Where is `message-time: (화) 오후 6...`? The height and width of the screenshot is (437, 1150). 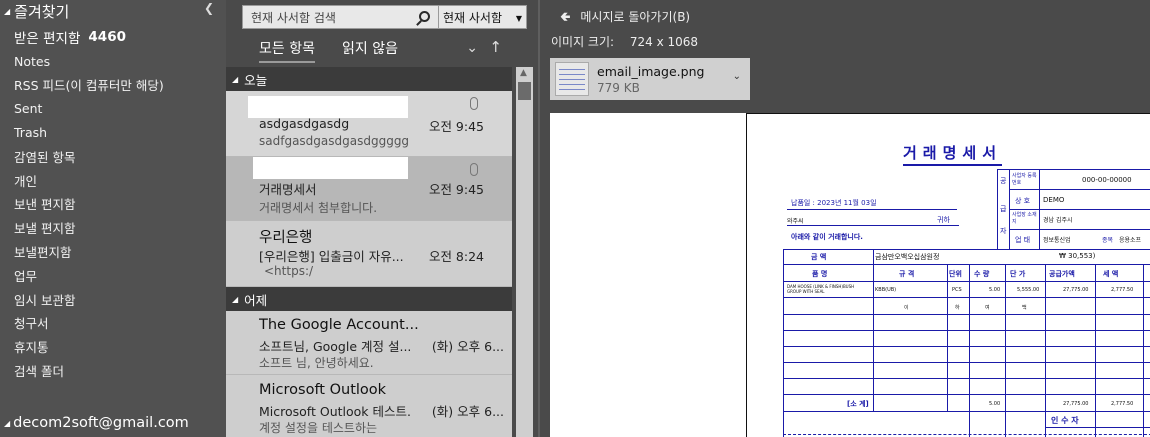 message-time: (화) 오후 6... is located at coordinates (467, 346).